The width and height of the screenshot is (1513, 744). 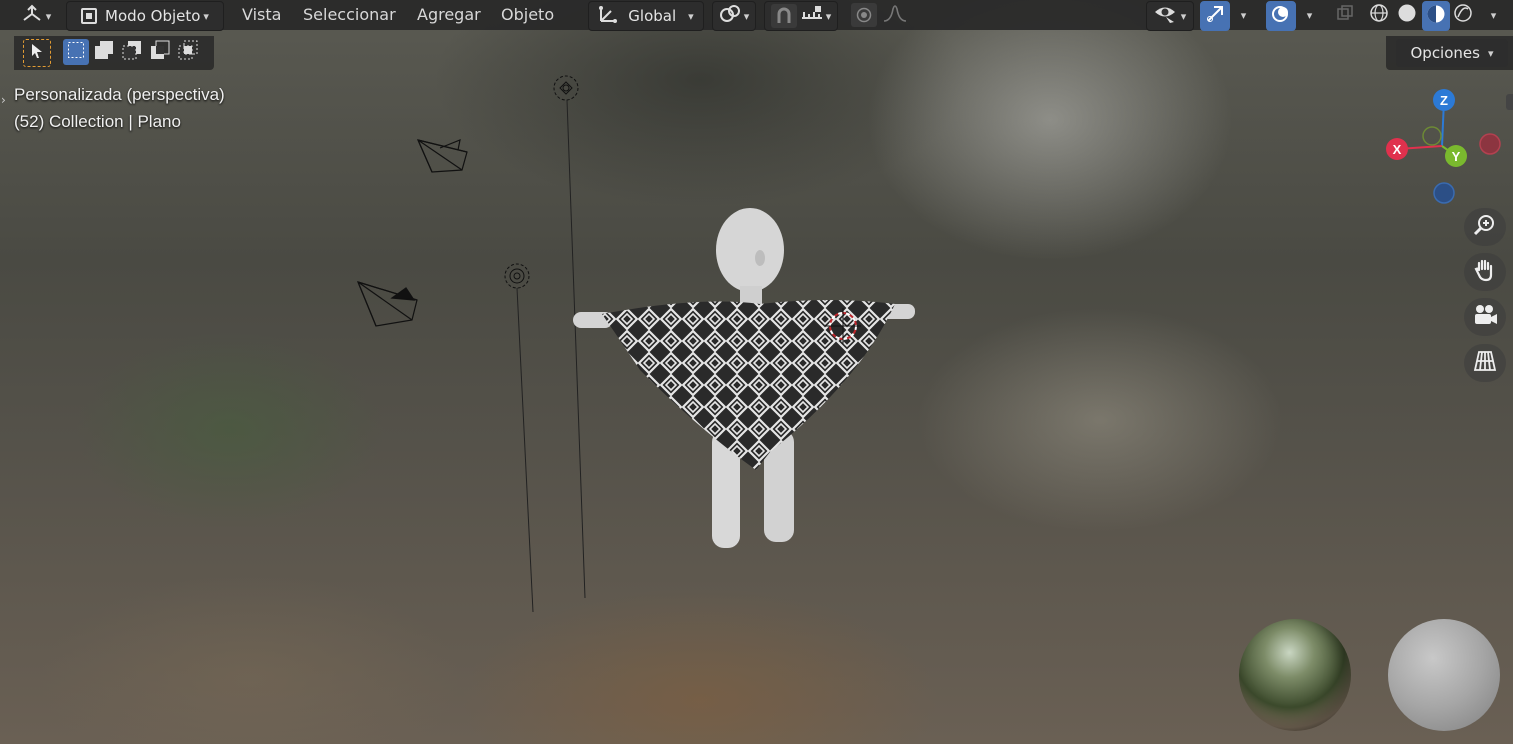 I want to click on proportional-editing-group, so click(x=881, y=15).